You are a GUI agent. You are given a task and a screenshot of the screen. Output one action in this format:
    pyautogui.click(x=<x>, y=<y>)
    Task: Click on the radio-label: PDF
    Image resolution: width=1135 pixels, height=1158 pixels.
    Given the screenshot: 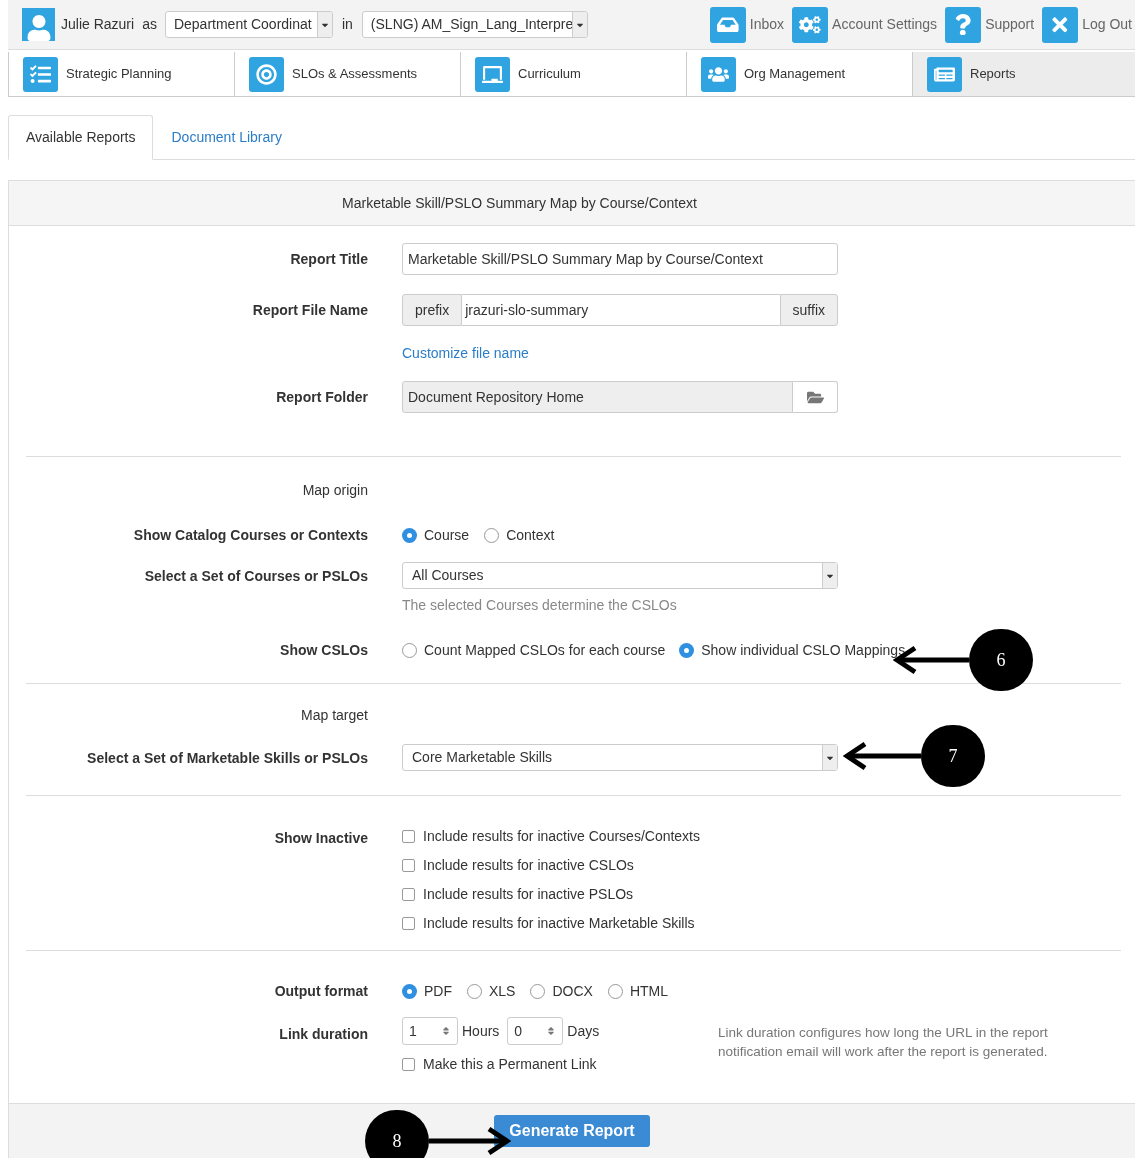 What is the action you would take?
    pyautogui.click(x=438, y=991)
    